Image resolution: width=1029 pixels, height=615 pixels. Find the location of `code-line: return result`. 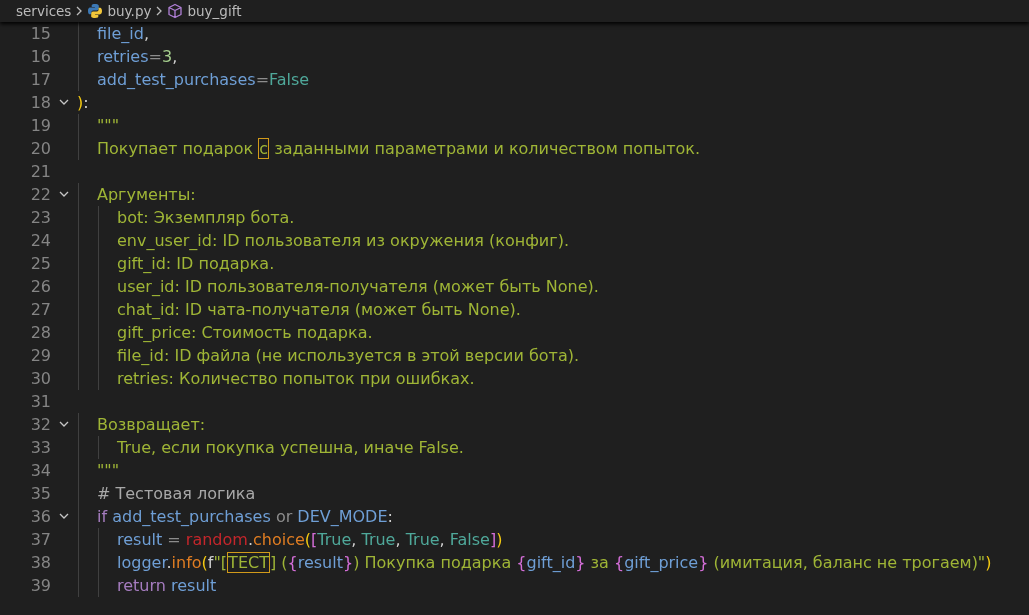

code-line: return result is located at coordinates (167, 585).